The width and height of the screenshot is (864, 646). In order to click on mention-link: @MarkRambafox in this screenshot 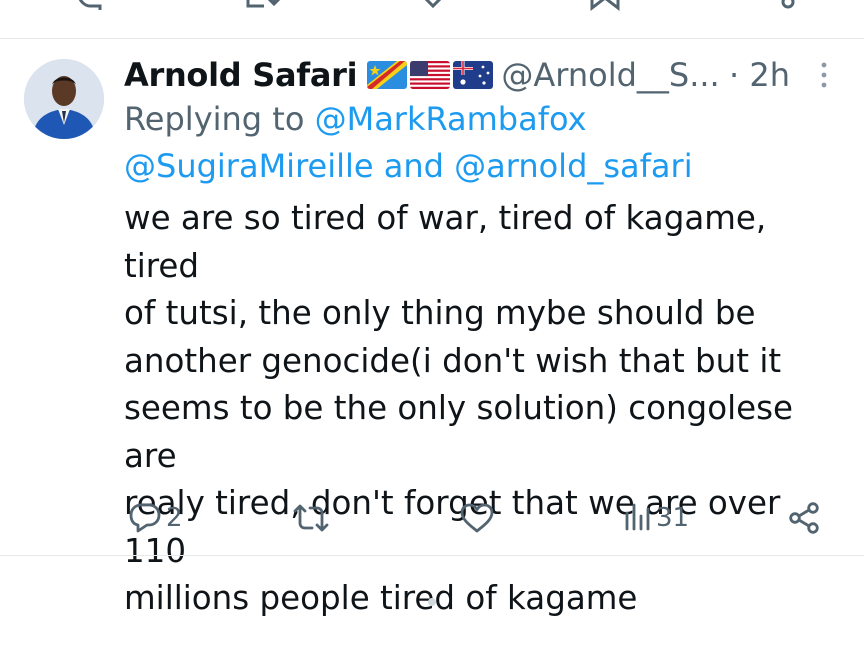, I will do `click(451, 119)`.